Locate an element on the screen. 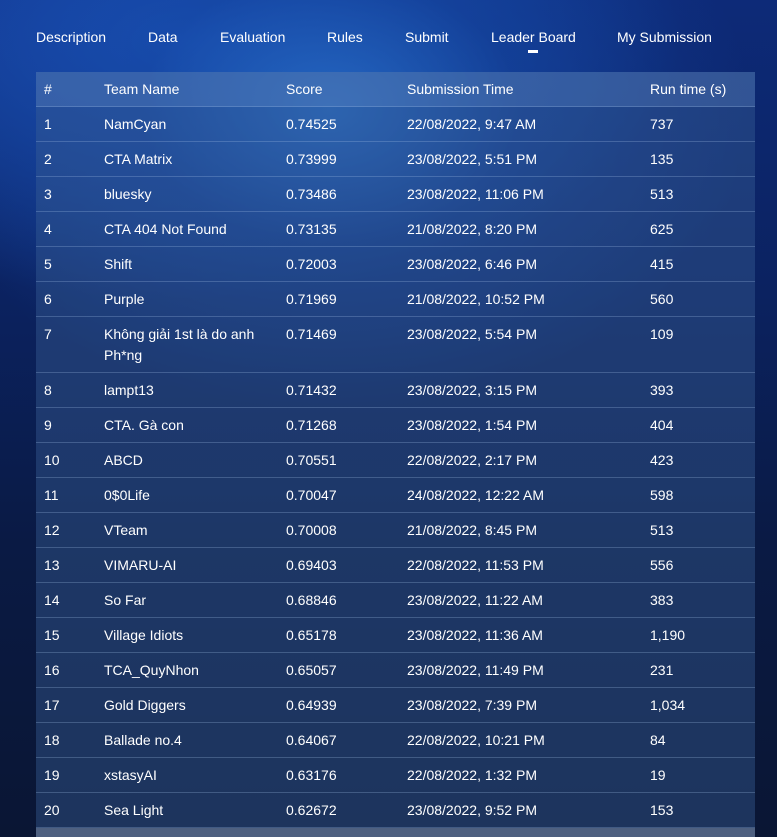 This screenshot has height=837, width=777. table-row: 11 0$0Life 0.70047 24/08/2022, 12:22 AM 598 is located at coordinates (395, 495).